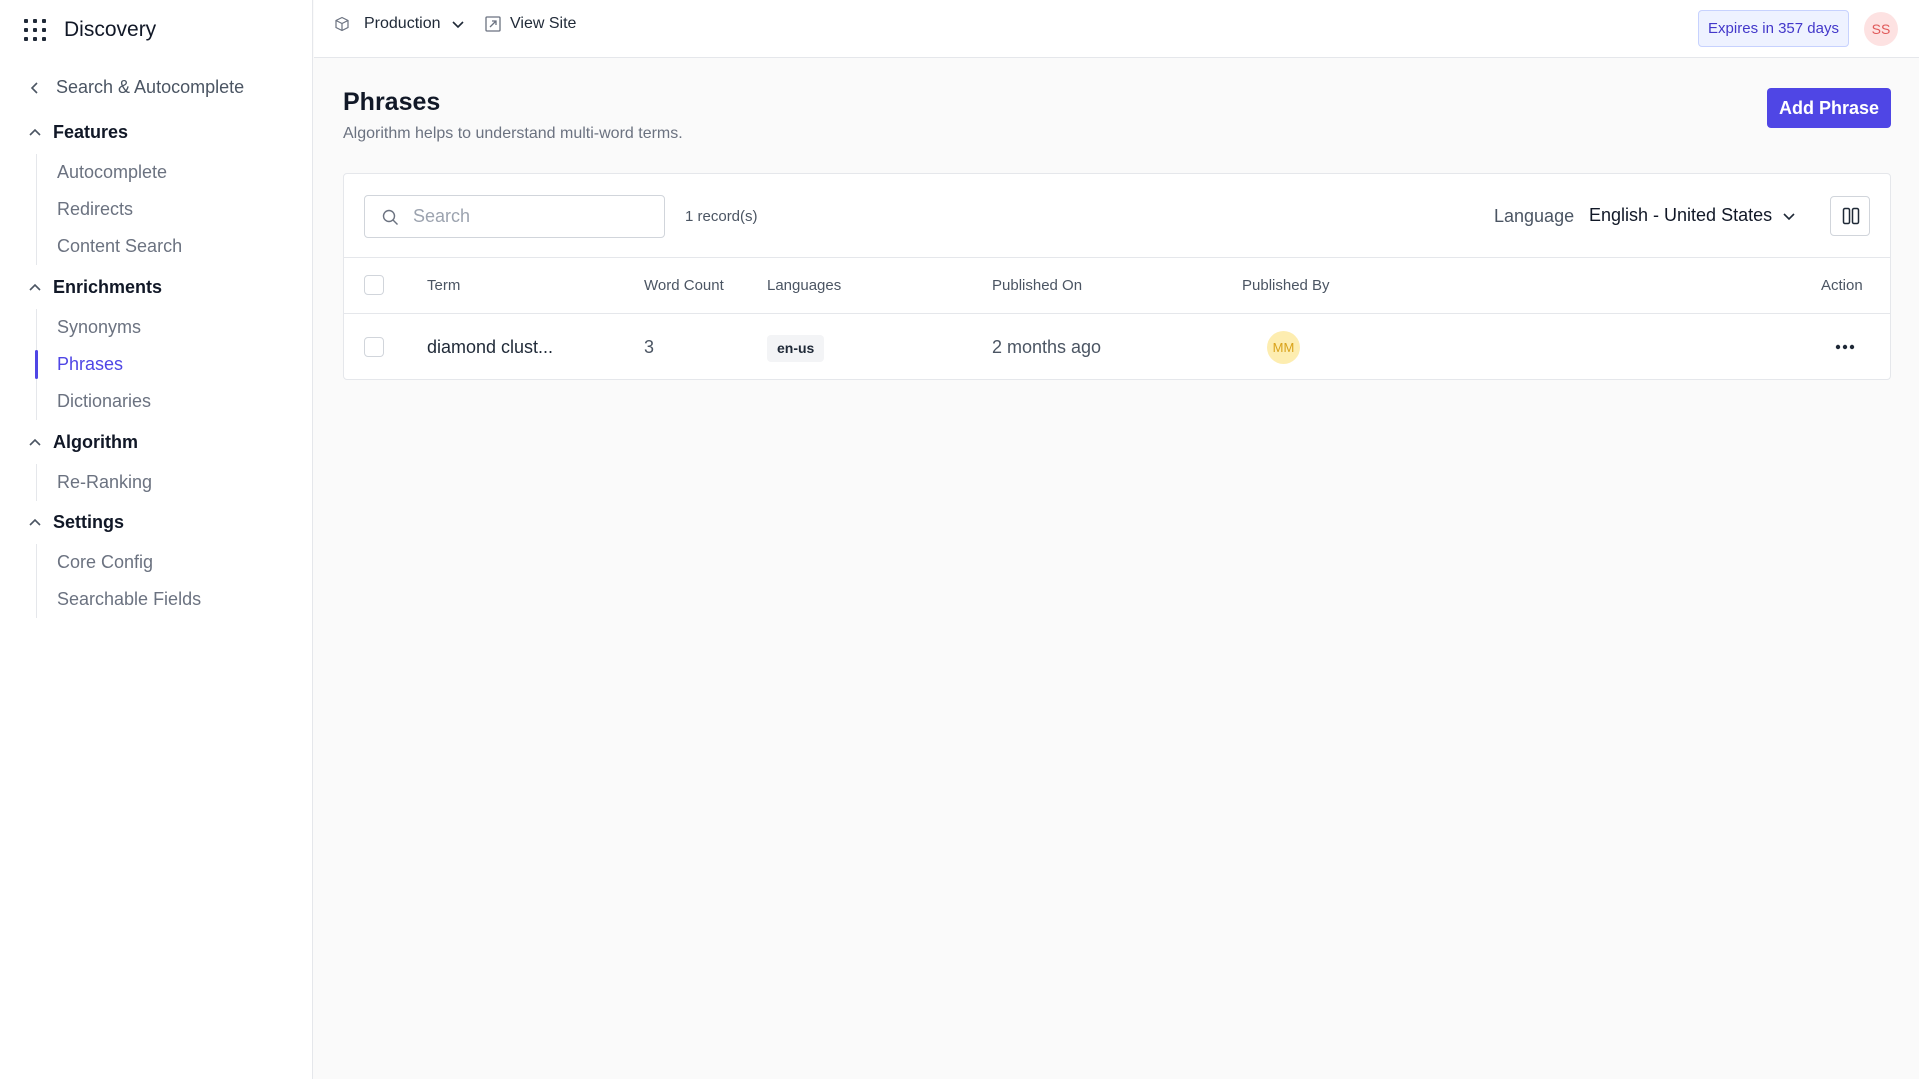  I want to click on section-settings: Settings, so click(76, 522).